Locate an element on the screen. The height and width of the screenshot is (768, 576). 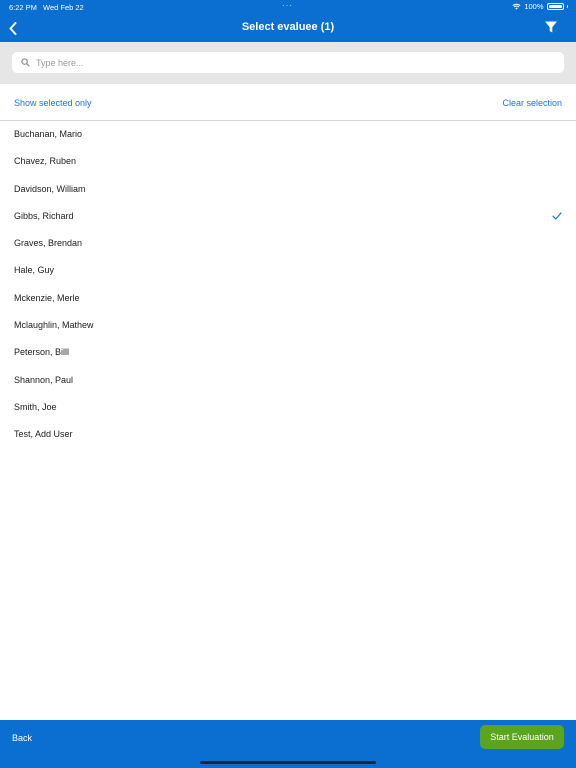
filter-icon is located at coordinates (551, 27).